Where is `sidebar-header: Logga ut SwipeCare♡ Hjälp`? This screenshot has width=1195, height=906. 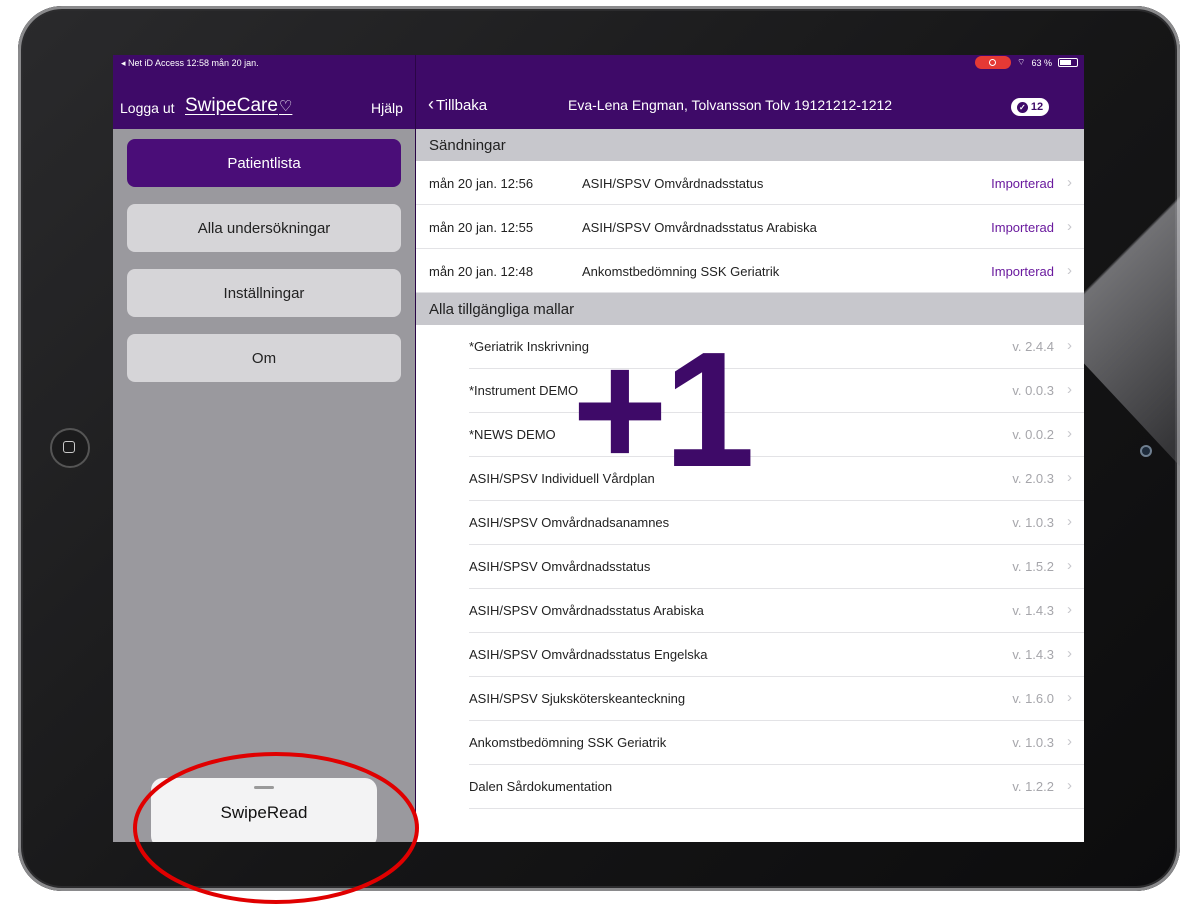
sidebar-header: Logga ut SwipeCare♡ Hjälp is located at coordinates (264, 100).